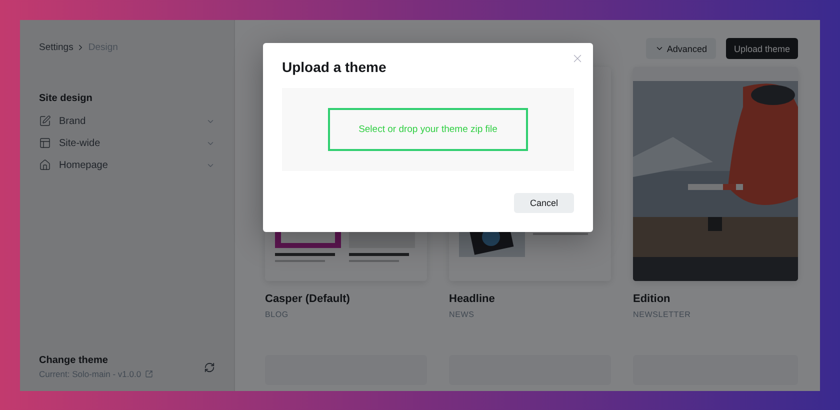  What do you see at coordinates (74, 360) in the screenshot?
I see `change-theme-title: Change theme` at bounding box center [74, 360].